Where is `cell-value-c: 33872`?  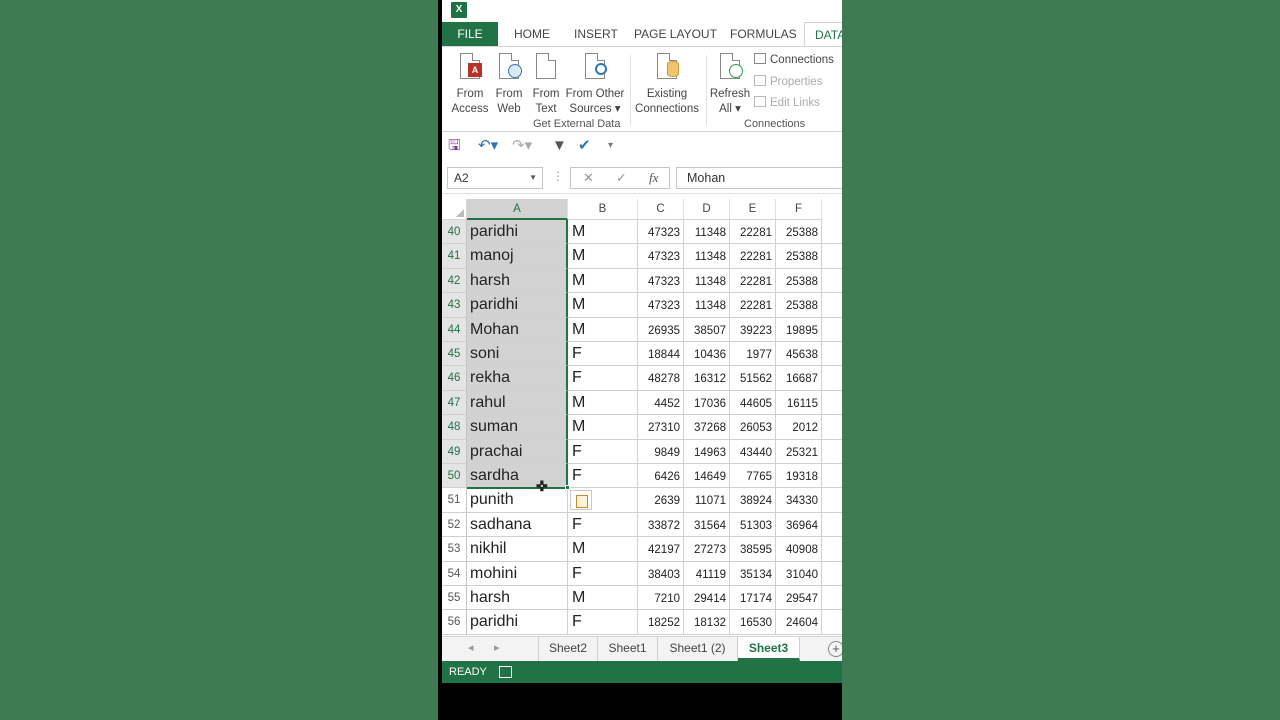 cell-value-c: 33872 is located at coordinates (661, 525).